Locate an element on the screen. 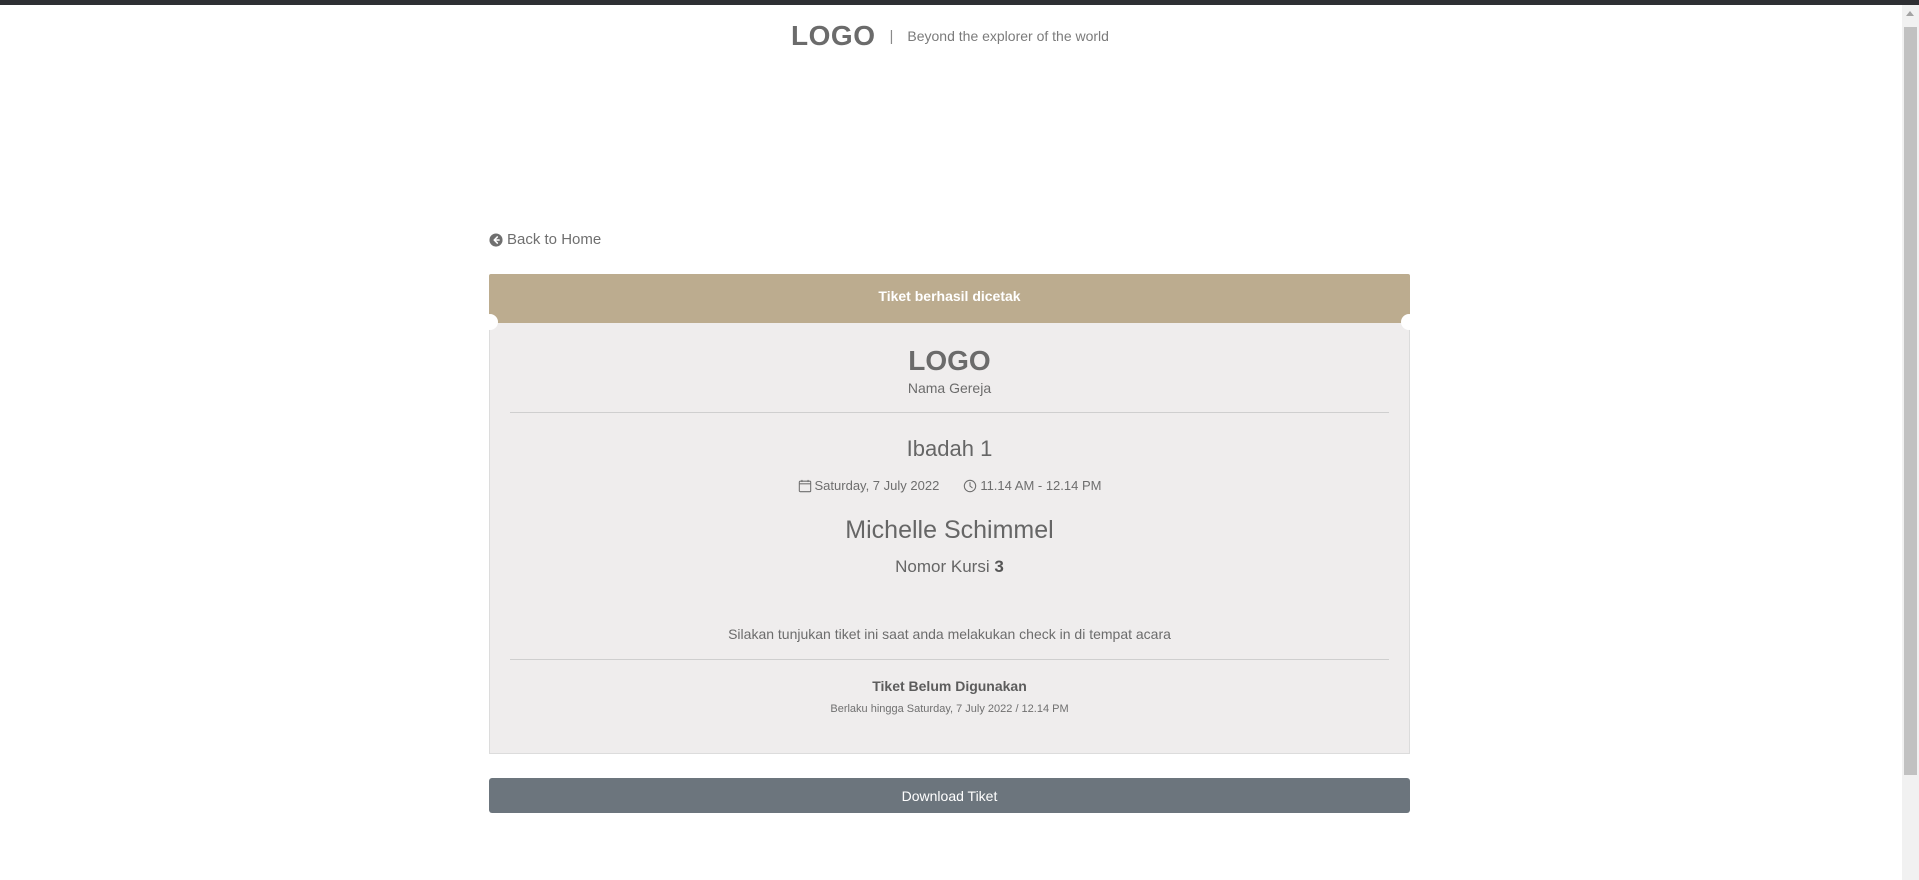 This screenshot has height=880, width=1919. seat-label: Nomor Kursi is located at coordinates (942, 566).